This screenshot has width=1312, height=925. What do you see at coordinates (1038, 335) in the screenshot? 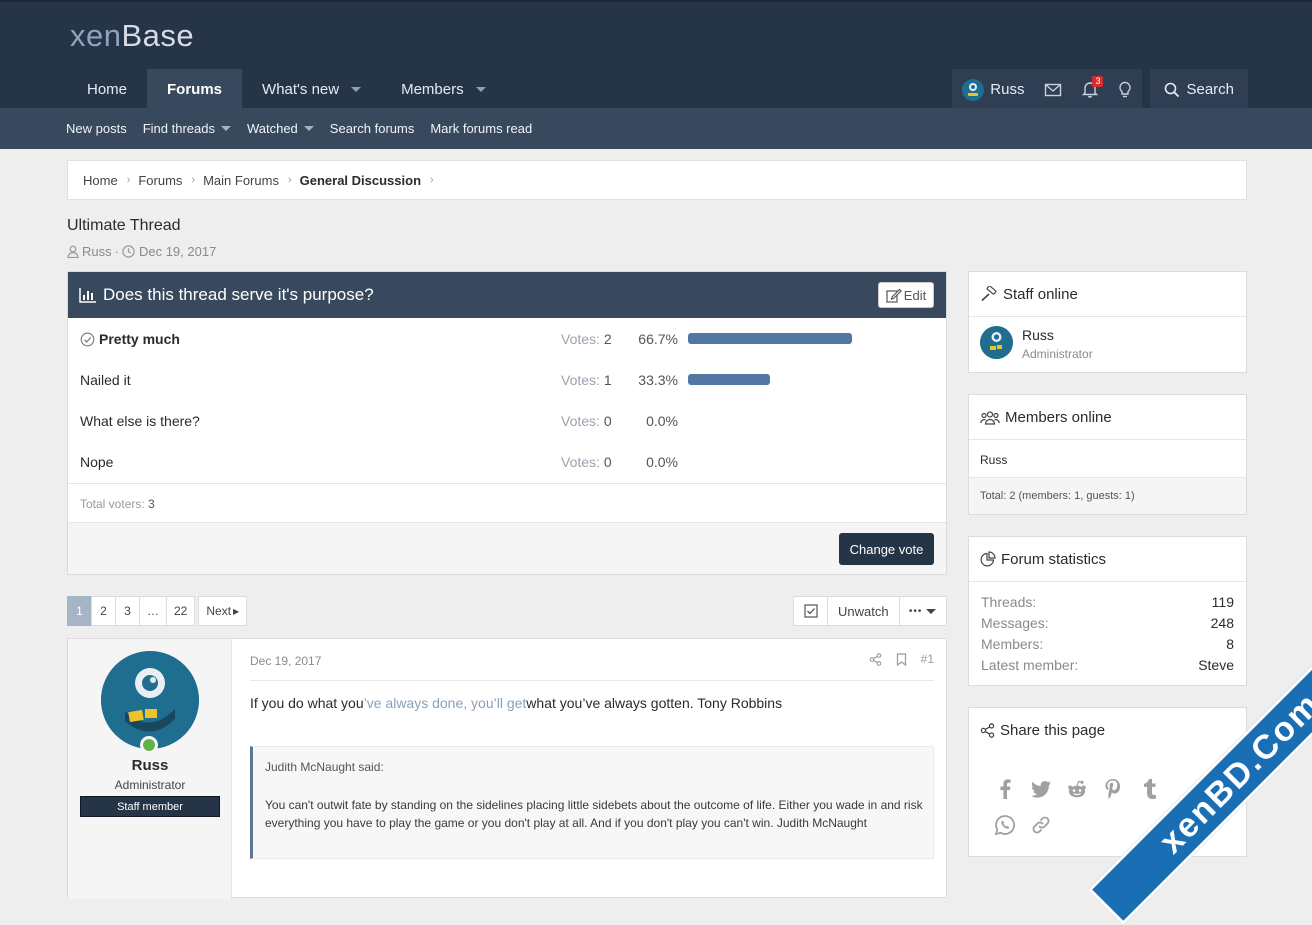
I see `staff-name: Russ` at bounding box center [1038, 335].